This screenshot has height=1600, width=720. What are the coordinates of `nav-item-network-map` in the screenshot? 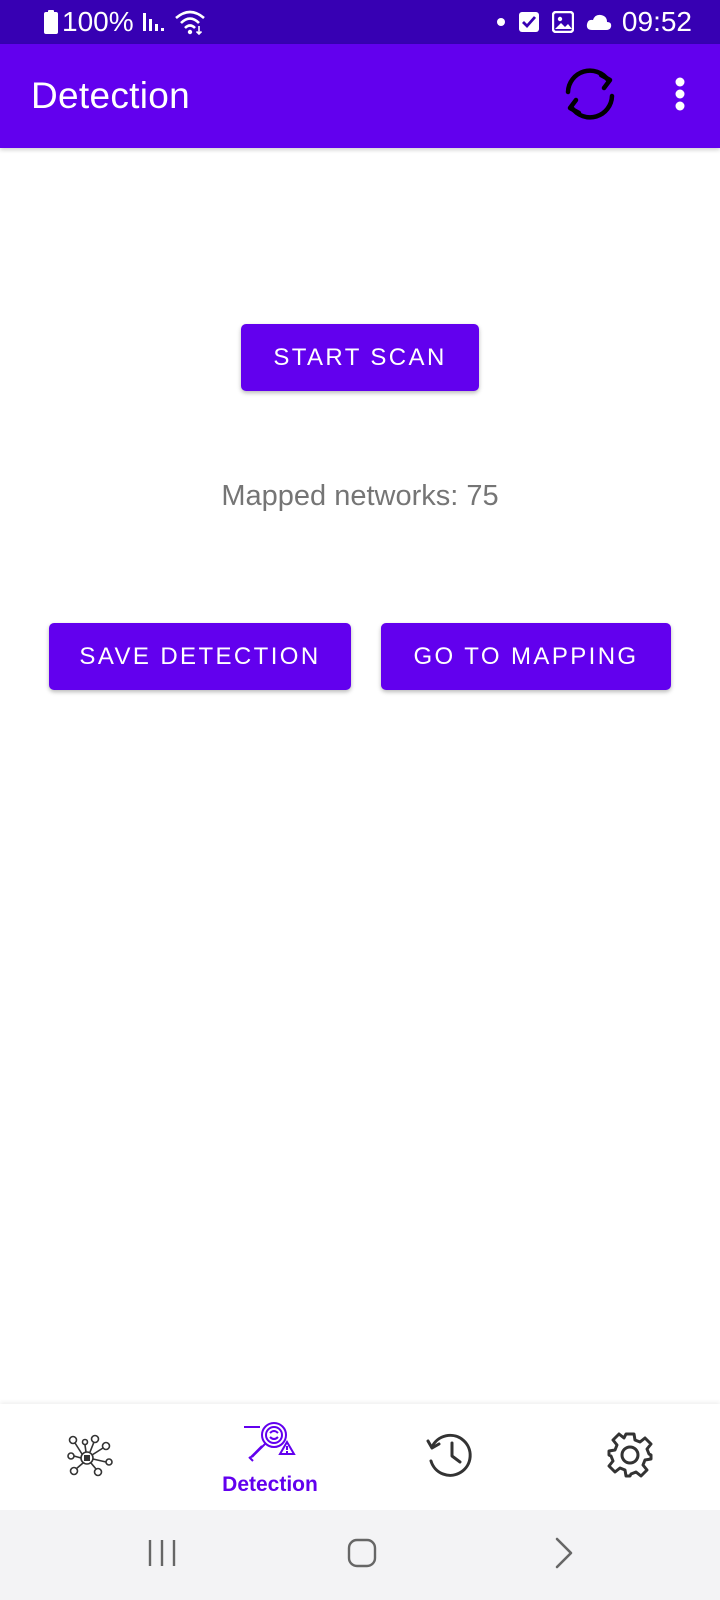 It's located at (90, 1457).